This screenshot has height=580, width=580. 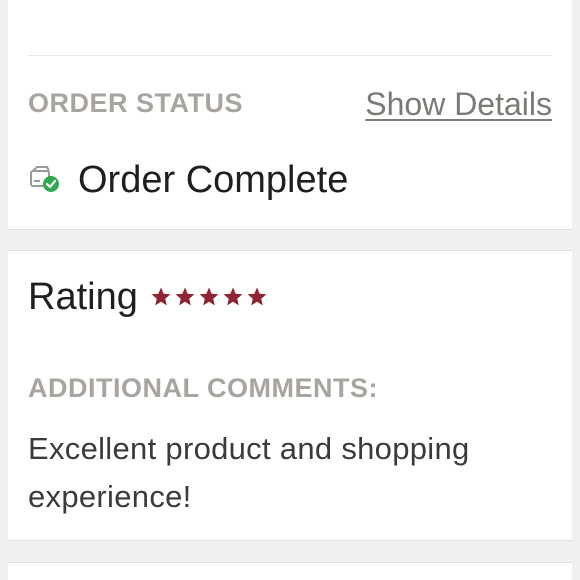 What do you see at coordinates (290, 104) in the screenshot?
I see `order-status-header: ORDER STATUS Show Details` at bounding box center [290, 104].